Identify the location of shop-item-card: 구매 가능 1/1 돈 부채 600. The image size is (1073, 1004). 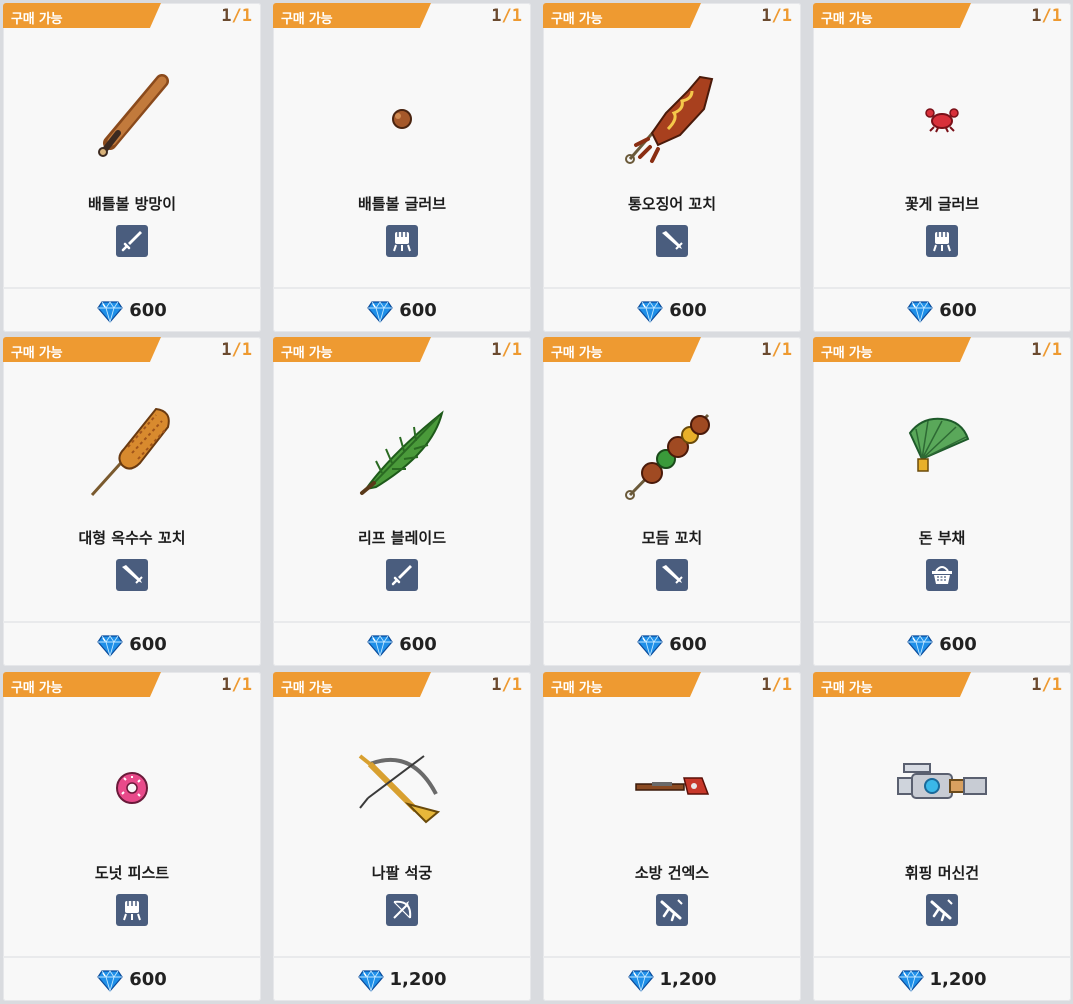
(942, 501).